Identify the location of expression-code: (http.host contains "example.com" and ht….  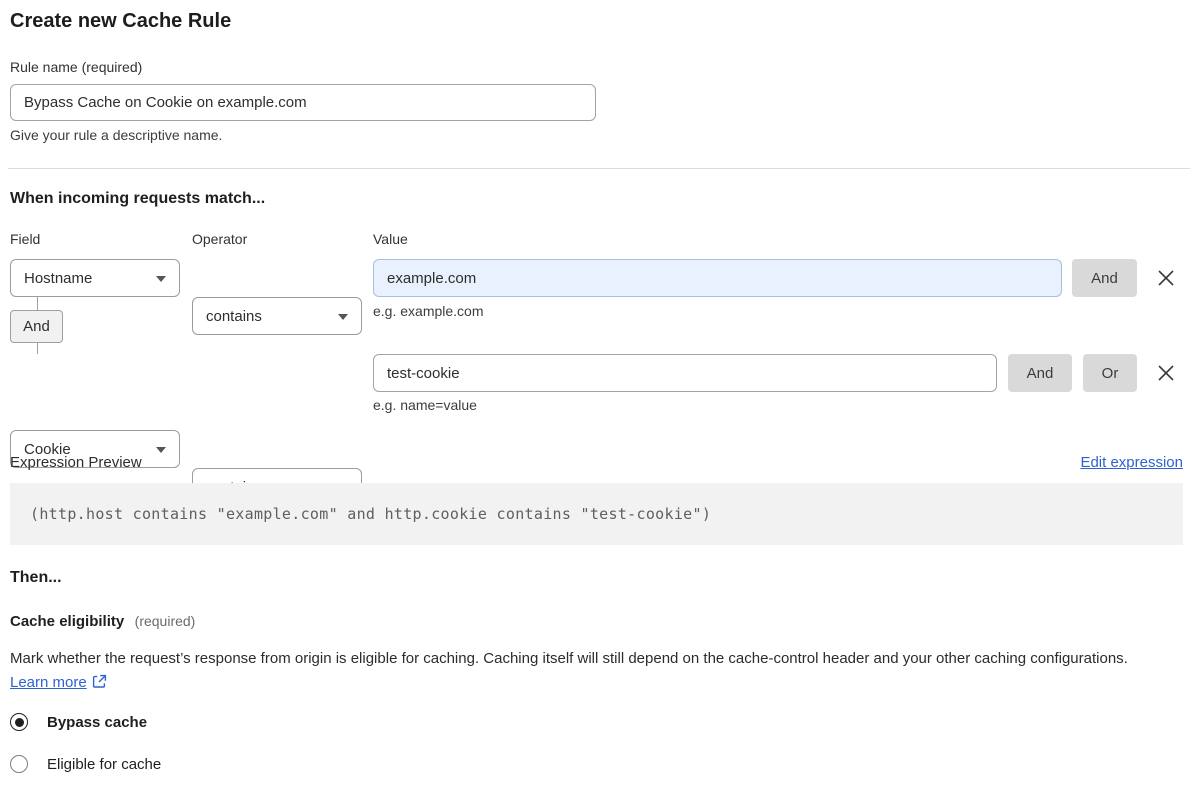
(371, 514).